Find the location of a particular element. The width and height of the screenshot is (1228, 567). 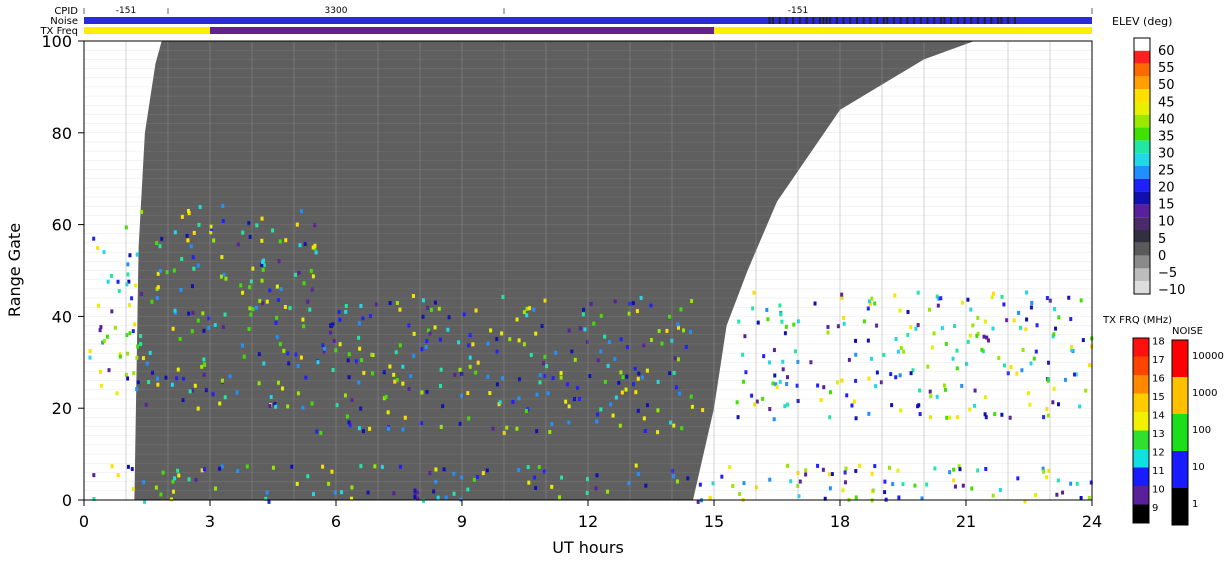

x-tick-label: 15 is located at coordinates (714, 521).